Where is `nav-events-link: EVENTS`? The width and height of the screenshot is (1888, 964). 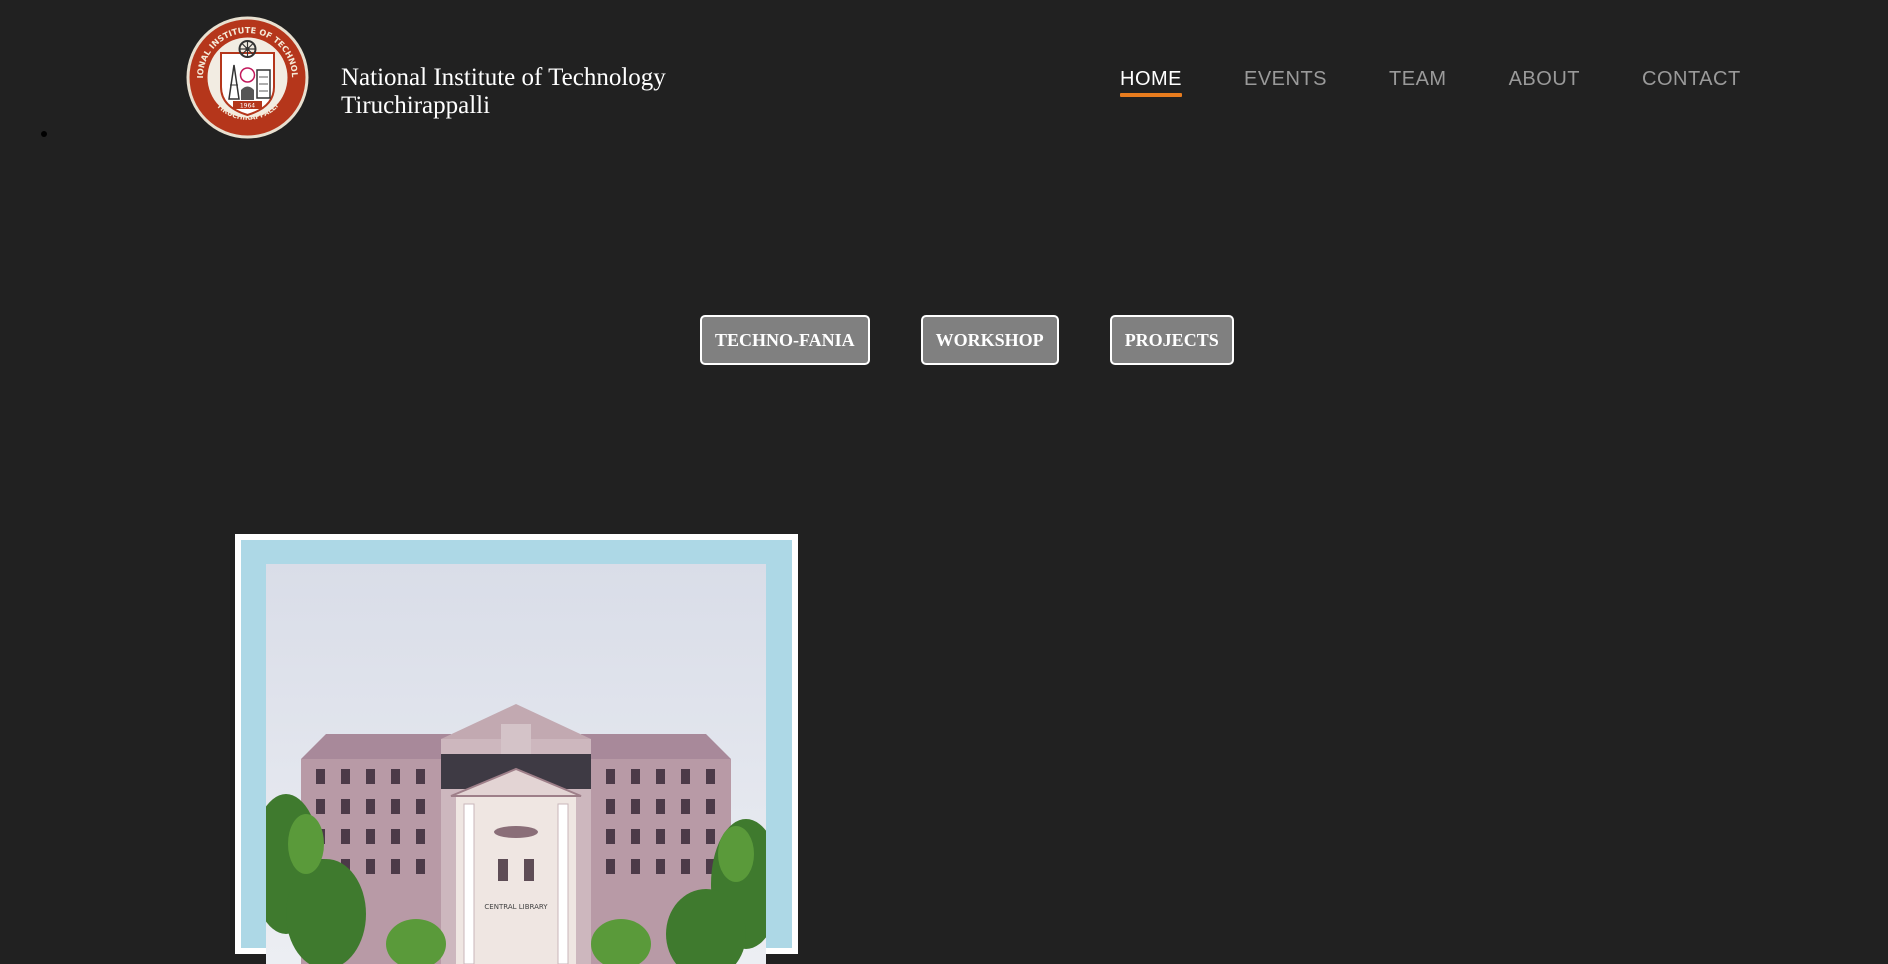 nav-events-link: EVENTS is located at coordinates (1285, 82).